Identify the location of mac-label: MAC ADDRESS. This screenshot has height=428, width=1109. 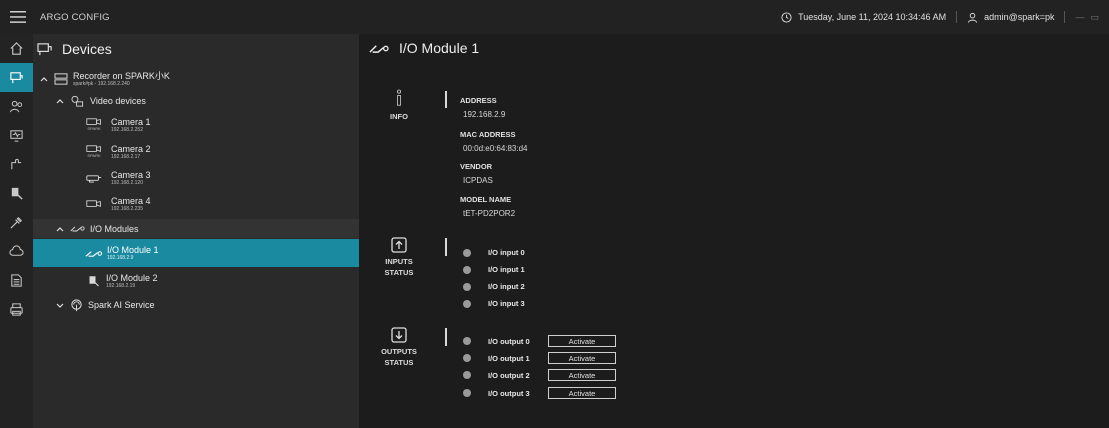
(488, 134).